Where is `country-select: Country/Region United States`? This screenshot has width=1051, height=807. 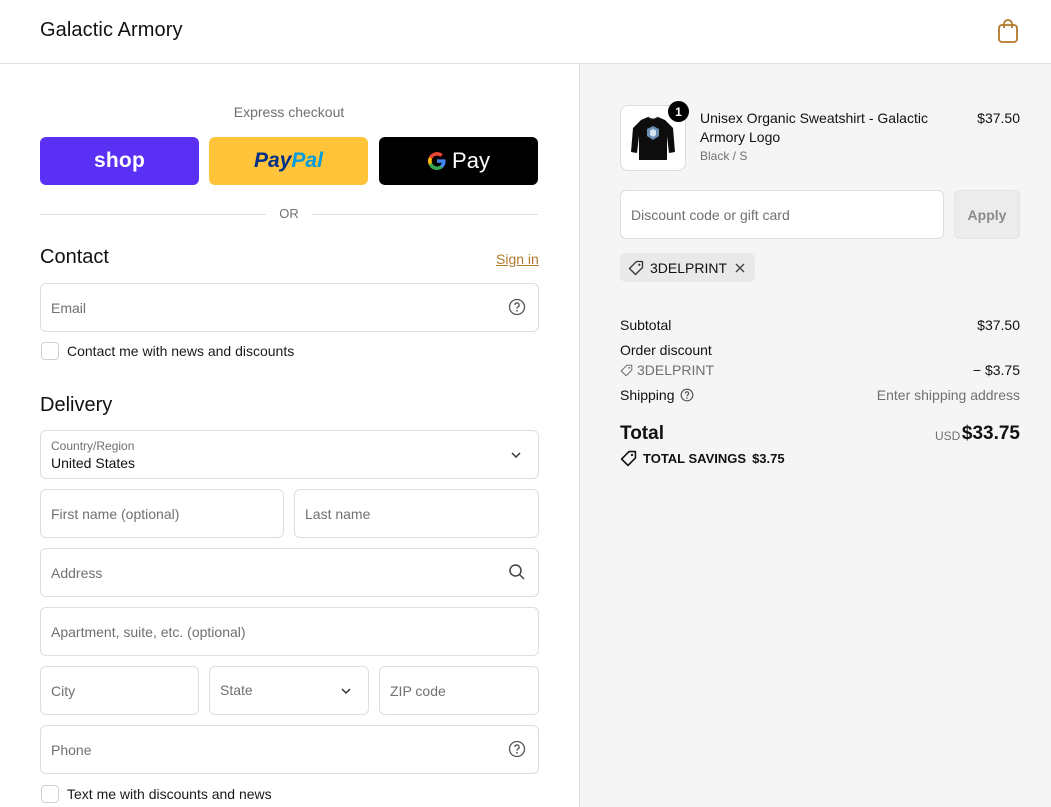 country-select: Country/Region United States is located at coordinates (289, 454).